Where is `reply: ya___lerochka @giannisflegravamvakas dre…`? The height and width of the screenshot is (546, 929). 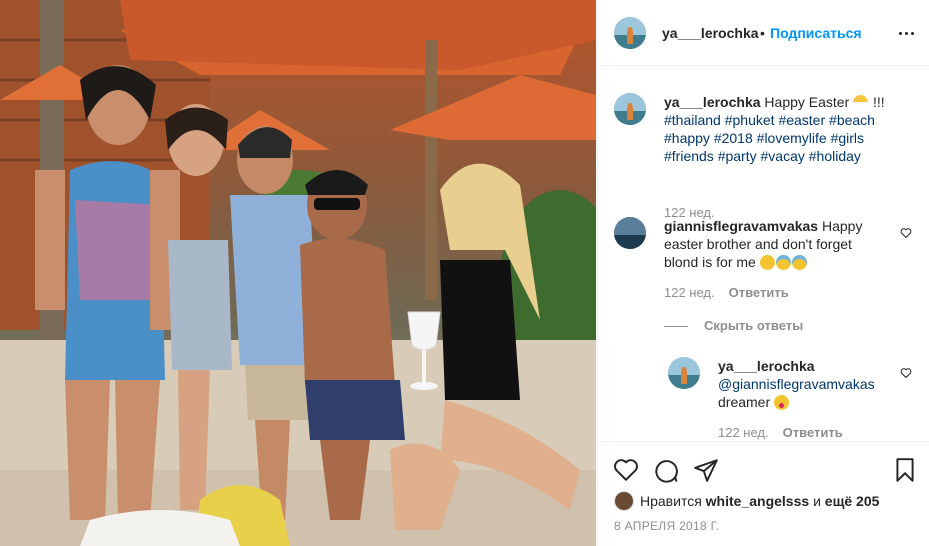
reply: ya___lerochka @giannisflegravamvakas dre… is located at coordinates (798, 399).